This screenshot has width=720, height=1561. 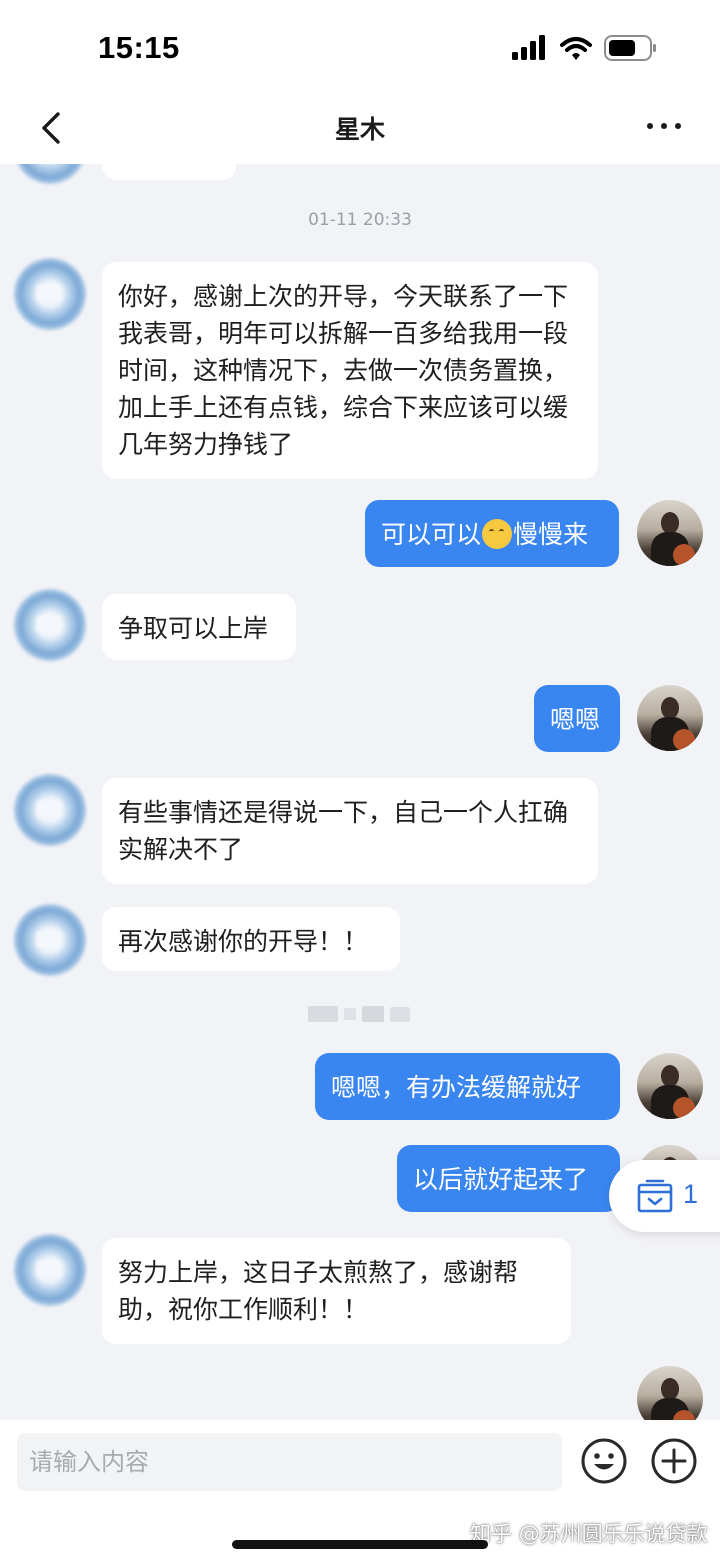 I want to click on message-bubble-incoming: 再次感谢你的开导！！, so click(x=251, y=939).